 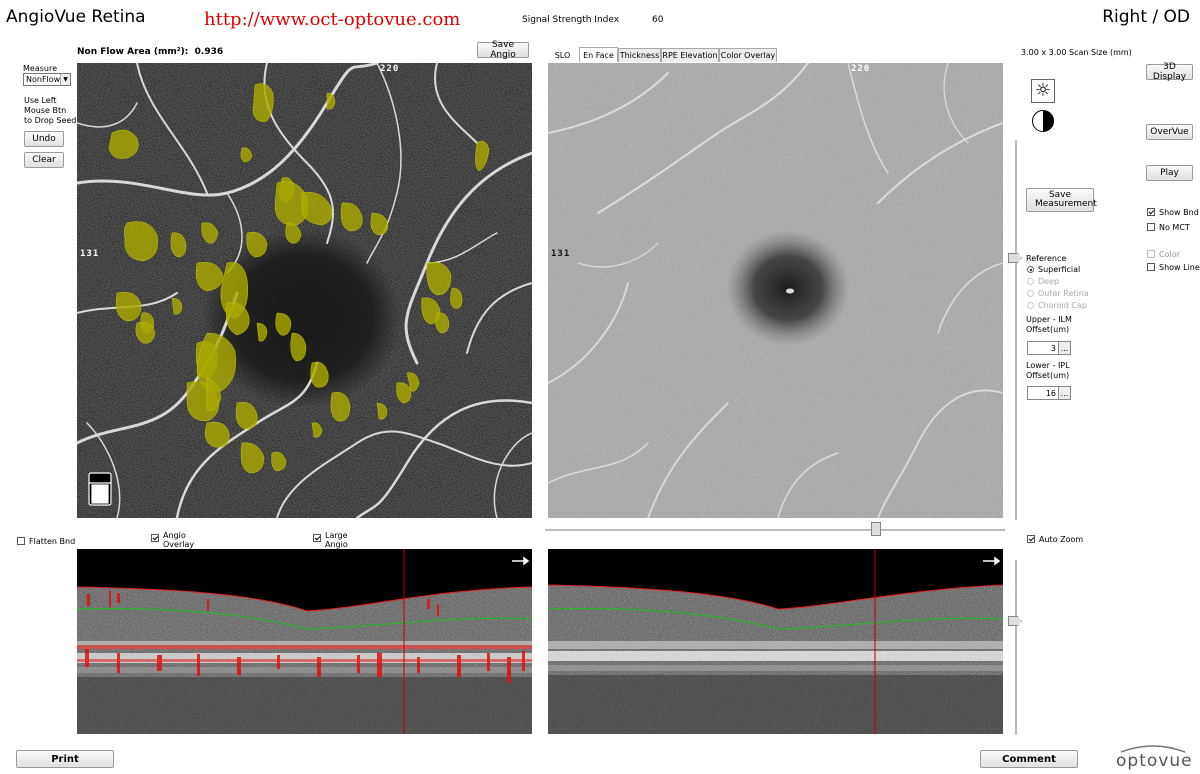 What do you see at coordinates (561, 254) in the screenshot?
I see `en-face-left-label: 131` at bounding box center [561, 254].